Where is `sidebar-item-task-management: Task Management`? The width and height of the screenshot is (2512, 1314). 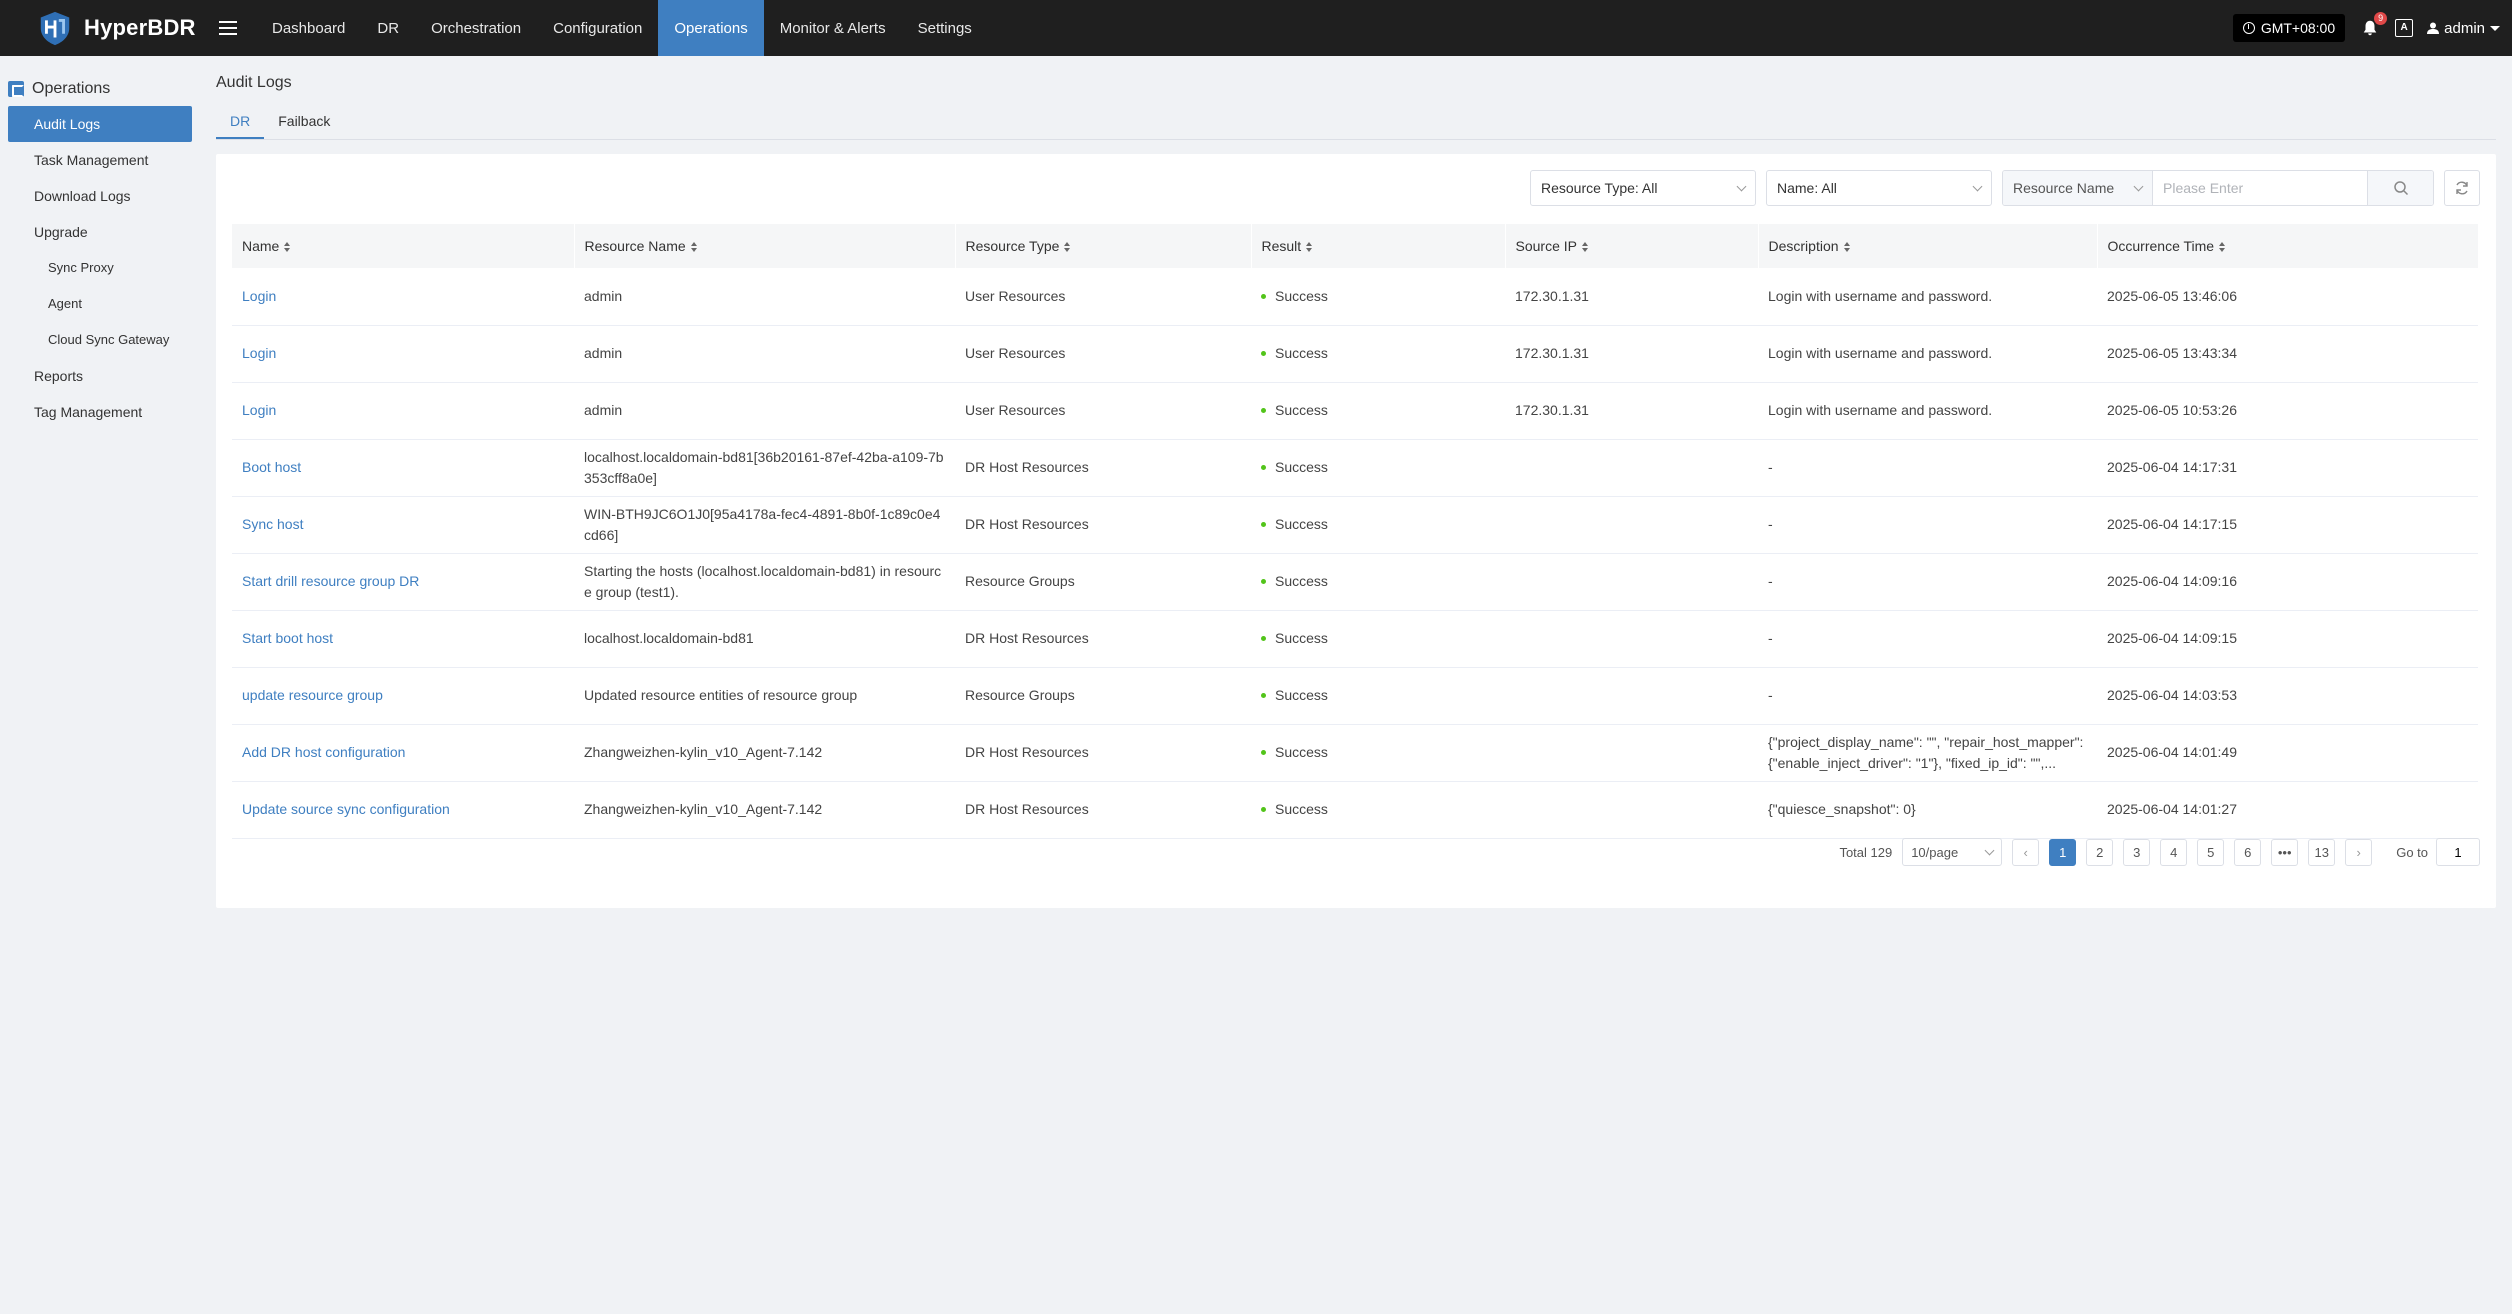
sidebar-item-task-management: Task Management is located at coordinates (100, 160).